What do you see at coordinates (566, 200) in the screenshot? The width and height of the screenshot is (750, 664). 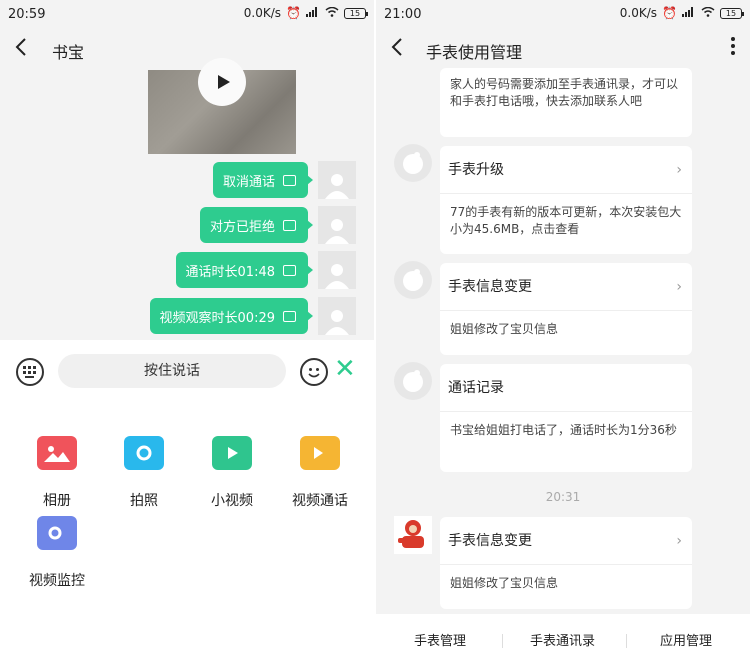 I see `notification-card: 手表升级 › 77的手表有新的版本可更新，本次安装包大小为45.6MB，点击查看` at bounding box center [566, 200].